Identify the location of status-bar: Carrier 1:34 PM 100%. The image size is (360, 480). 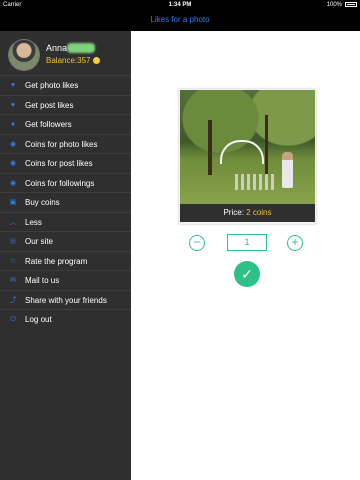
(180, 5).